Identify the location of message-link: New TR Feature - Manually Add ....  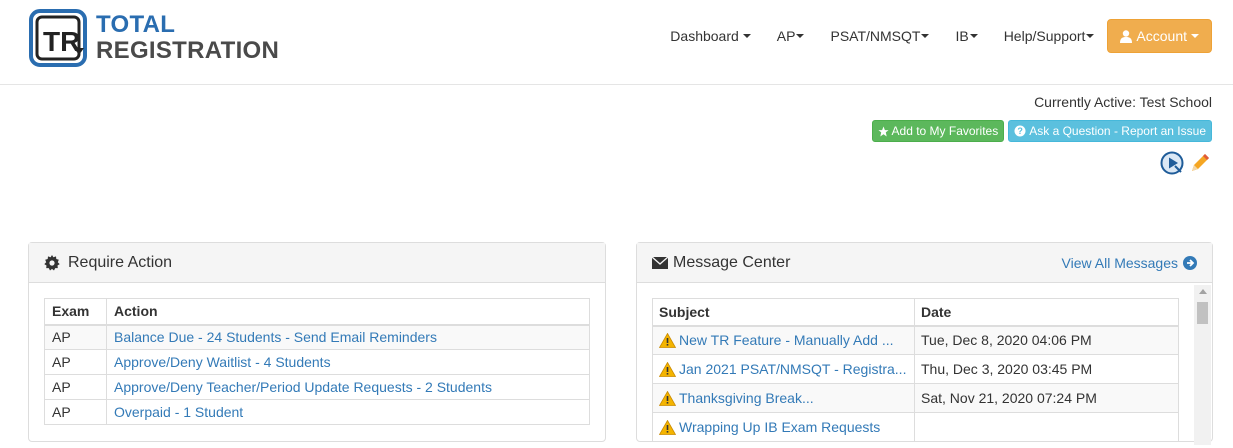
(786, 340).